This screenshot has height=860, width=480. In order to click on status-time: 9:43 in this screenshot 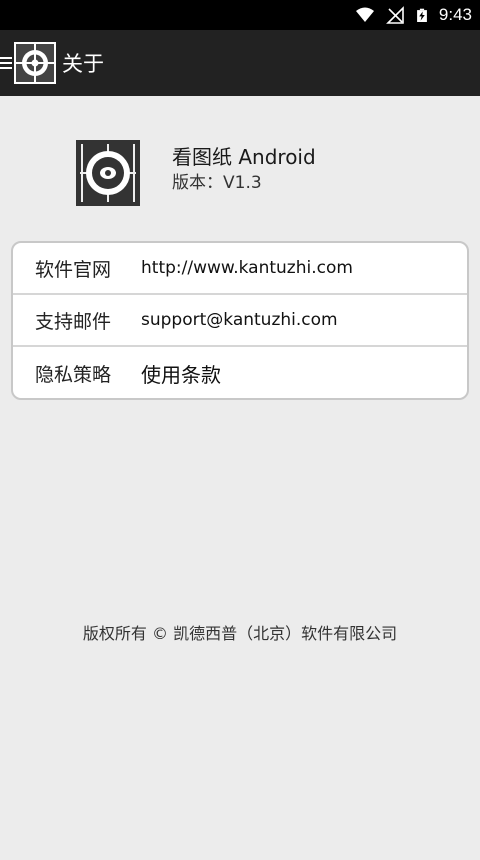, I will do `click(455, 14)`.